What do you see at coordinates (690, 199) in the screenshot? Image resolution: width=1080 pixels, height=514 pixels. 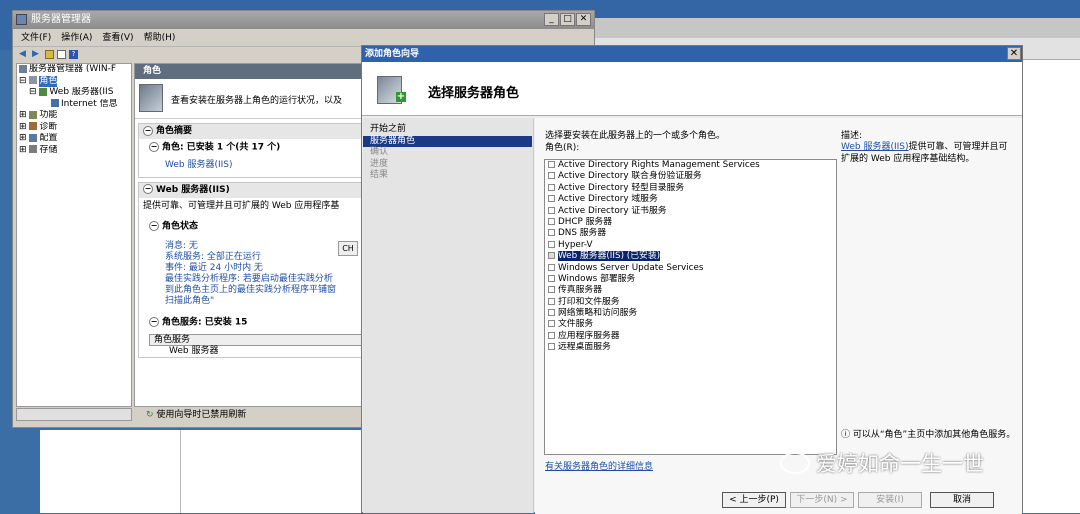 I see `role-item: Active Directory 域服务` at bounding box center [690, 199].